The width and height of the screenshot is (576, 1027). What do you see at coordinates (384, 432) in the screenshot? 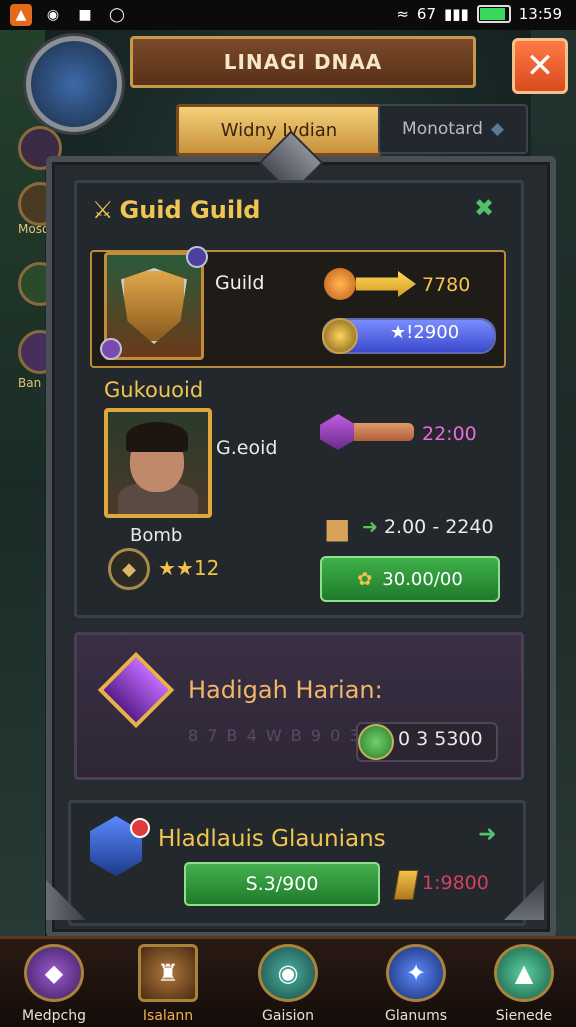
I see `purple-progress-bar` at bounding box center [384, 432].